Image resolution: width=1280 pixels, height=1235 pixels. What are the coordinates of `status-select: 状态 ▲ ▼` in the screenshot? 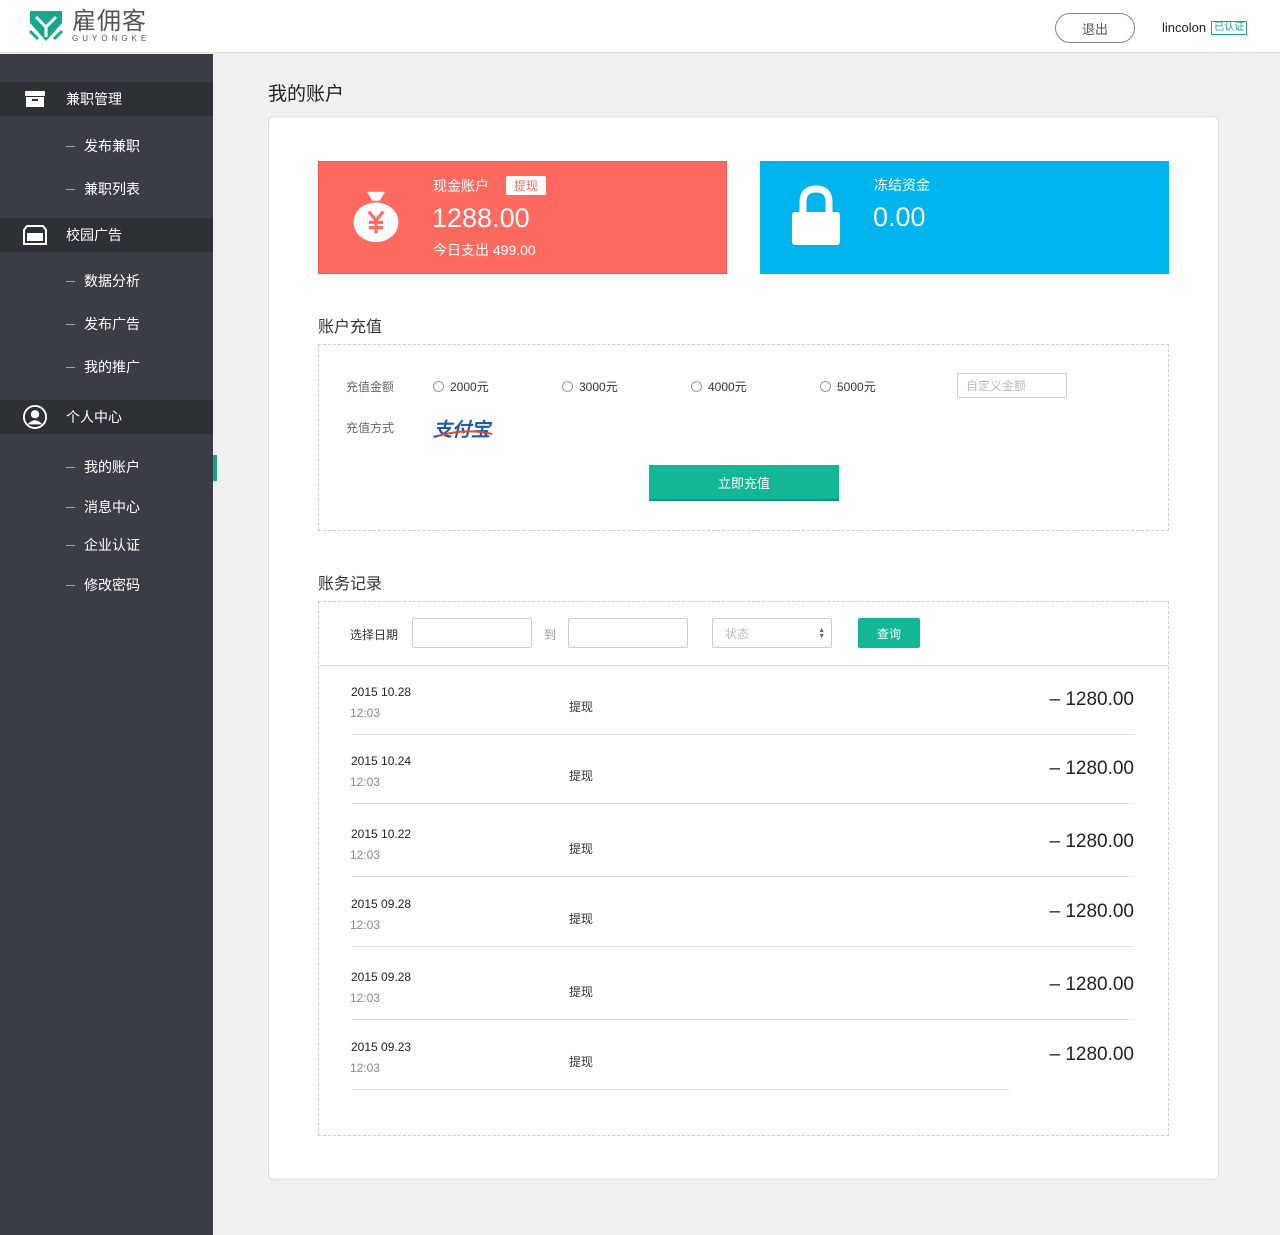 It's located at (772, 633).